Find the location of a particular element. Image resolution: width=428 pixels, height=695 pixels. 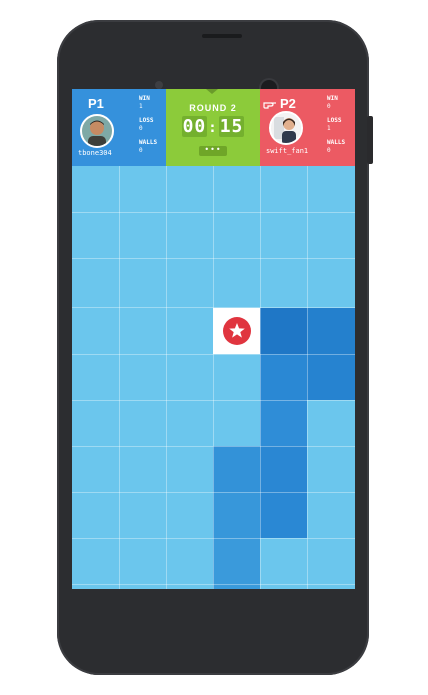

timer-seconds: 15 is located at coordinates (231, 126).